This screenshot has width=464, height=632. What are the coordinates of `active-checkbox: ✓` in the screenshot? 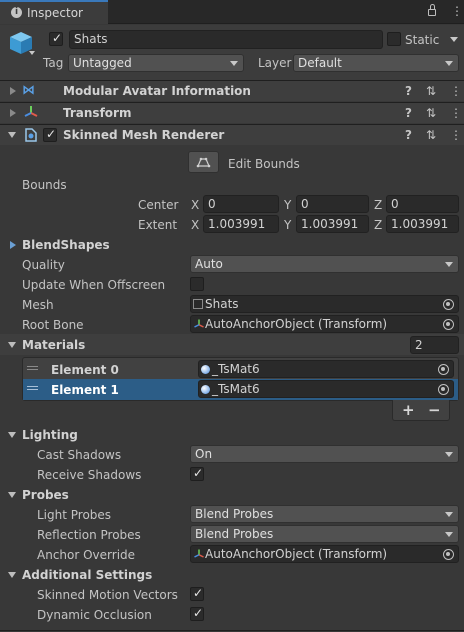 It's located at (56, 38).